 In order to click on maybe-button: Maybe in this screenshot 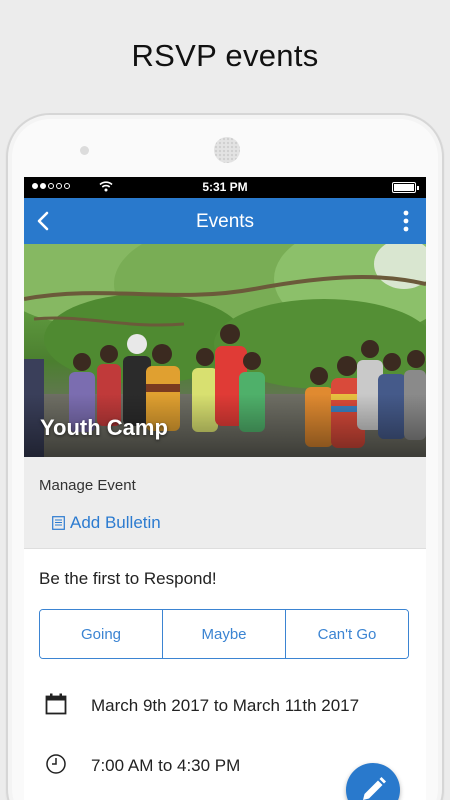, I will do `click(224, 634)`.